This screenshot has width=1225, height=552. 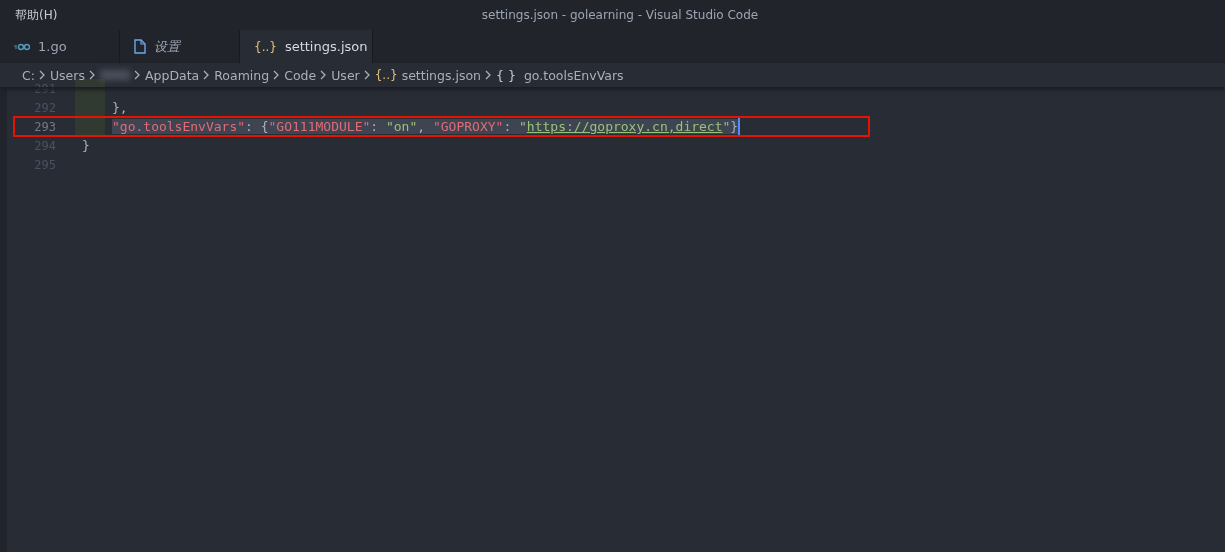 I want to click on braces-icon: { }, so click(x=506, y=75).